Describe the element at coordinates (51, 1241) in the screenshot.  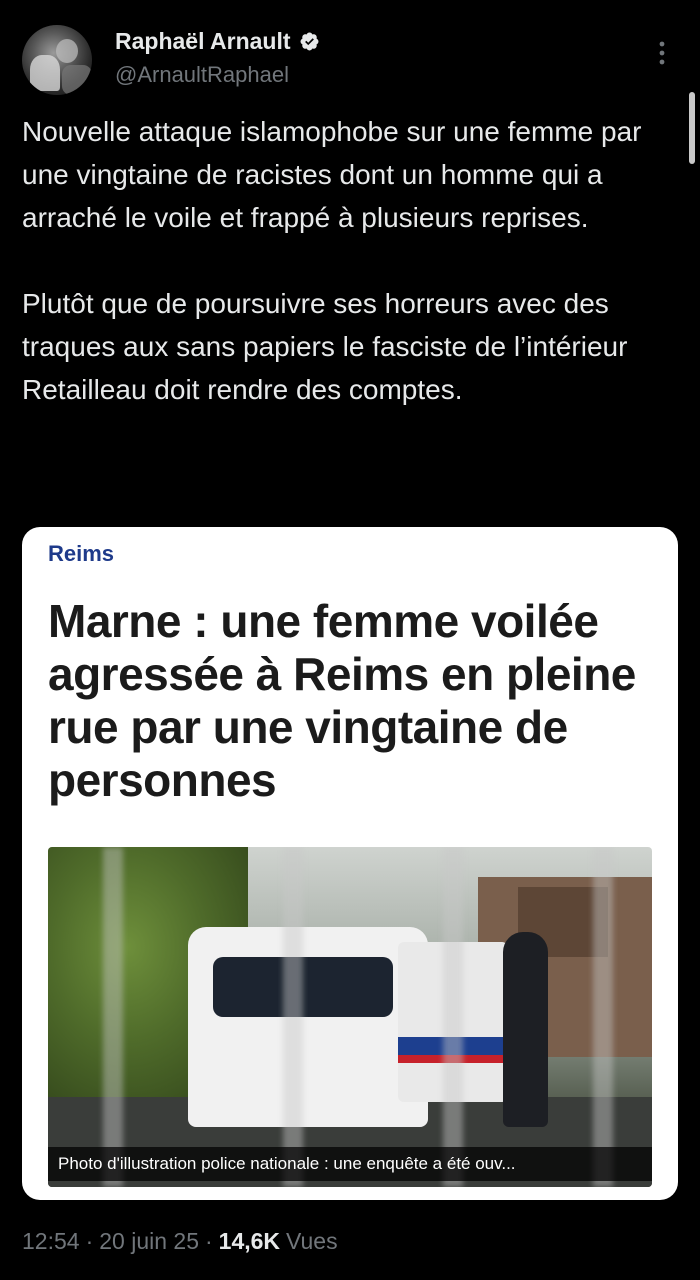
I see `tweet-time: 12:54` at that location.